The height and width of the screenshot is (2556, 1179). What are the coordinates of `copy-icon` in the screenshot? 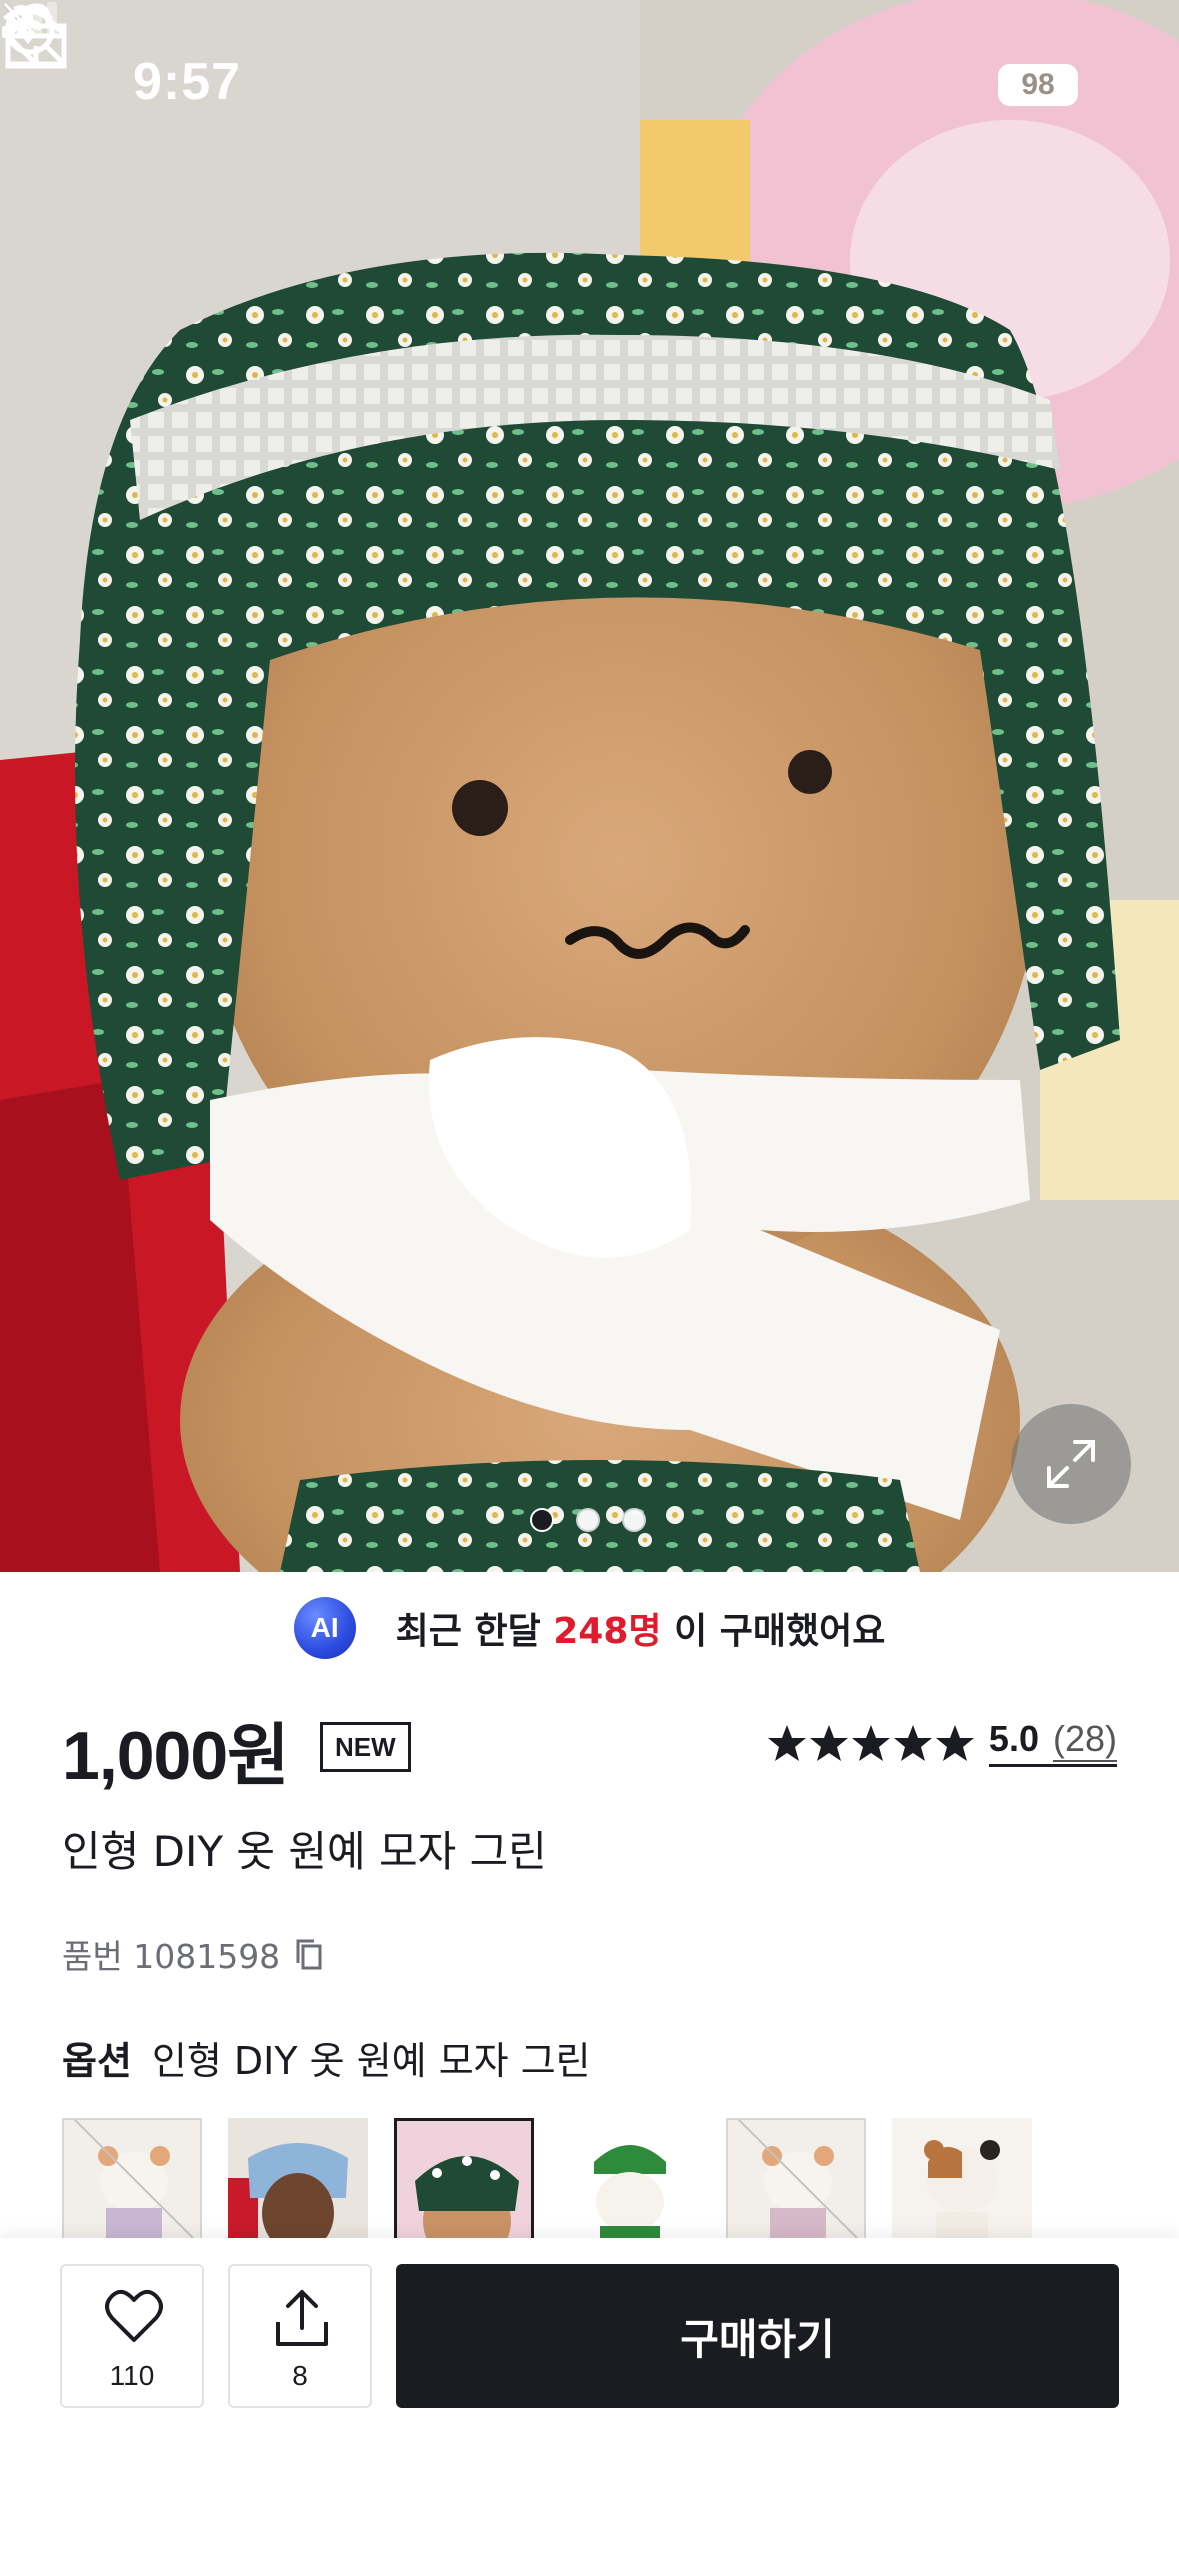 It's located at (309, 1954).